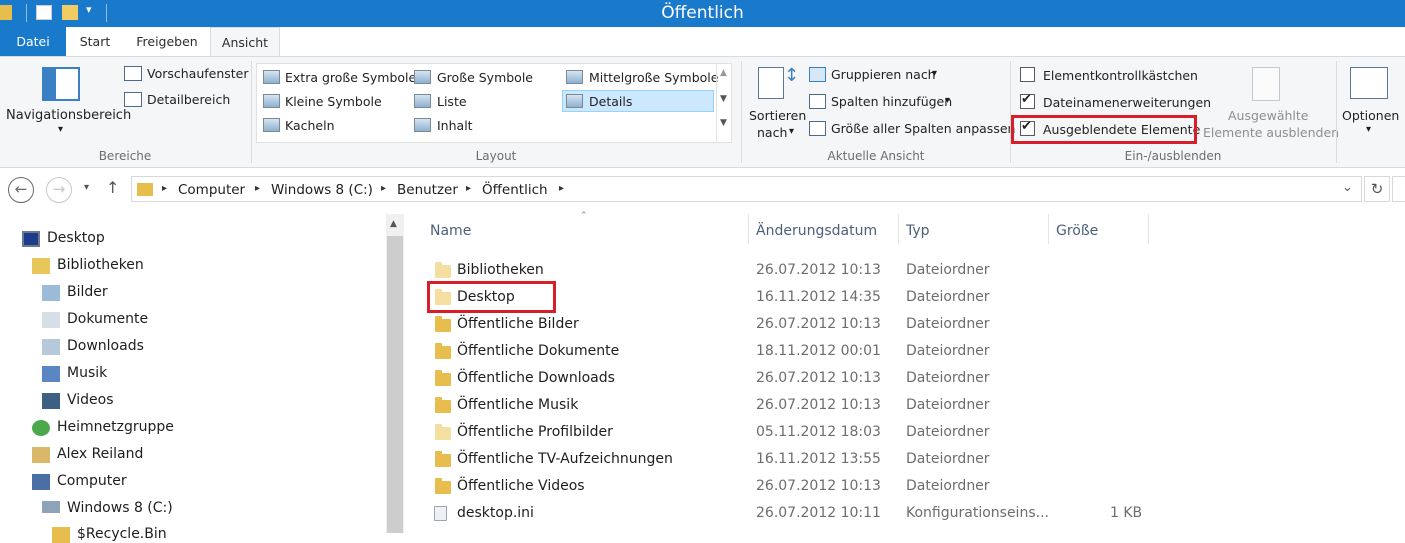 The image size is (1405, 543). I want to click on layout-tiles: Kacheln, so click(310, 125).